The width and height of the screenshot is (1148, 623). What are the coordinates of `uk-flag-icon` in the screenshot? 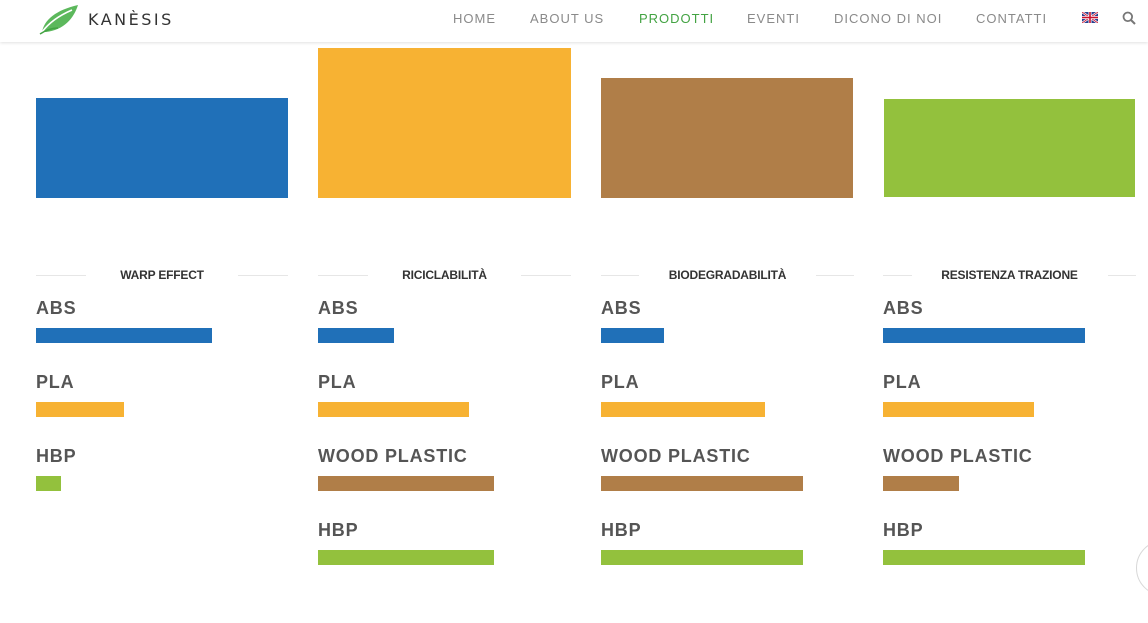 It's located at (1090, 17).